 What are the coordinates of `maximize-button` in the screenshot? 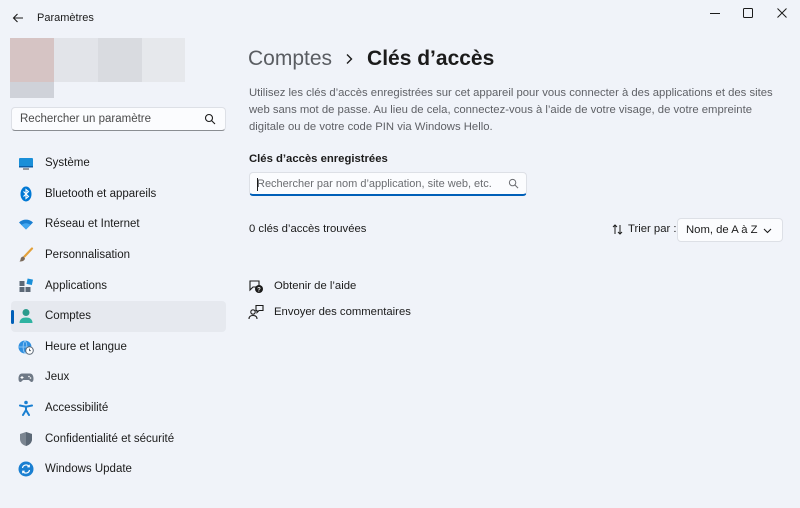 It's located at (748, 13).